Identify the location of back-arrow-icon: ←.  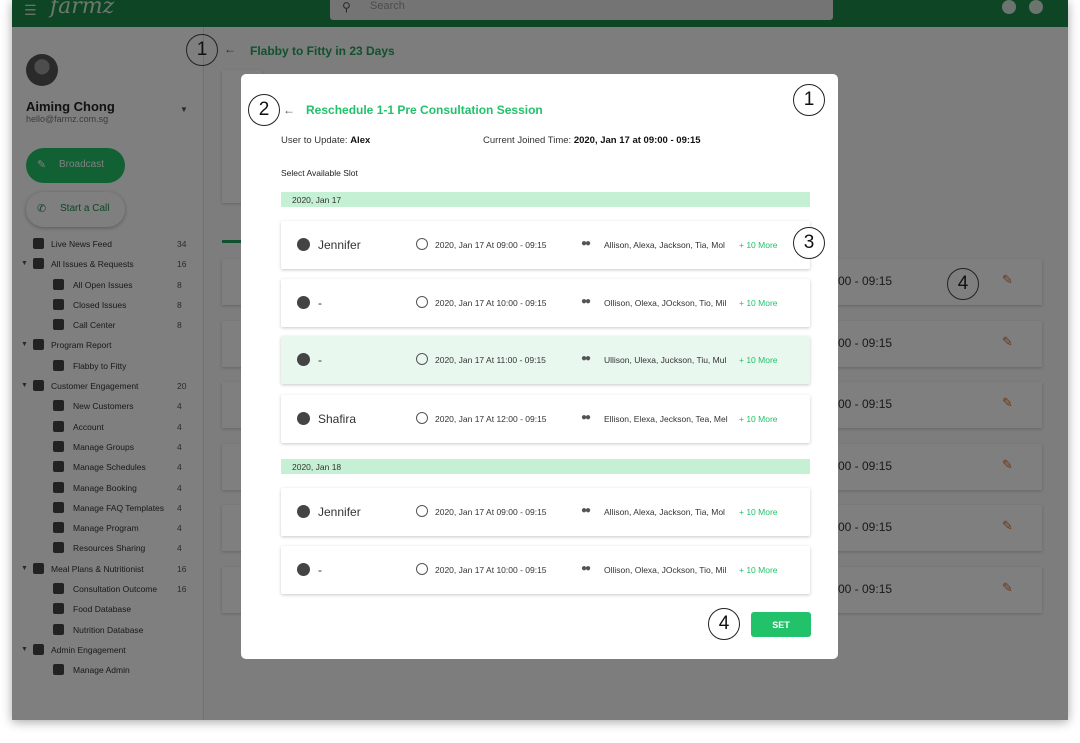
(289, 110).